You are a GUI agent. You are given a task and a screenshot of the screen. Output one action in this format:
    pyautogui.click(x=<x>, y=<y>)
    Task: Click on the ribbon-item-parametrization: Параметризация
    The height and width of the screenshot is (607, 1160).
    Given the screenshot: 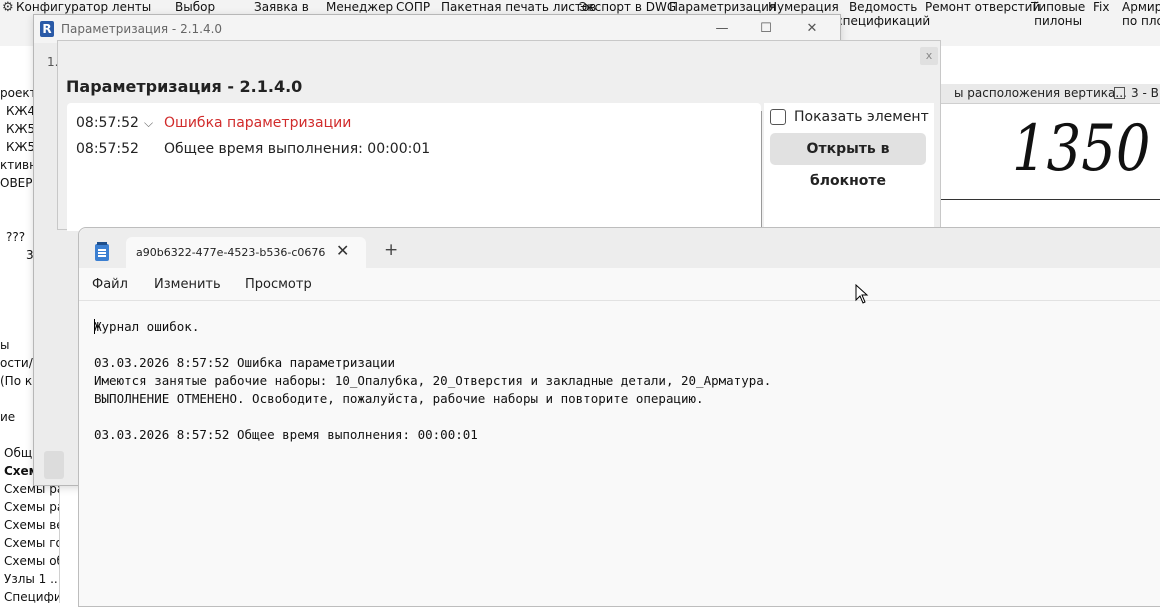 What is the action you would take?
    pyautogui.click(x=722, y=7)
    